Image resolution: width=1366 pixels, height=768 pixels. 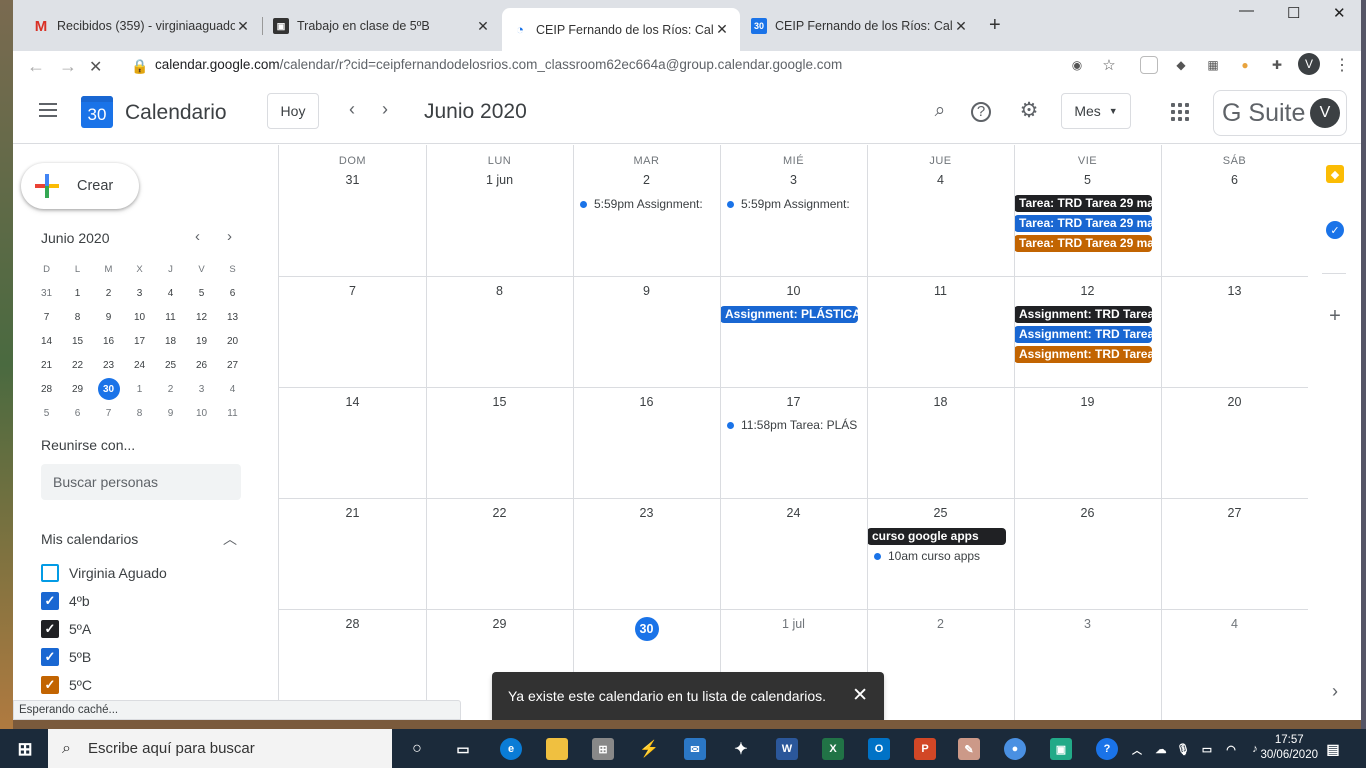 I want to click on mini-day: 22, so click(x=77, y=365).